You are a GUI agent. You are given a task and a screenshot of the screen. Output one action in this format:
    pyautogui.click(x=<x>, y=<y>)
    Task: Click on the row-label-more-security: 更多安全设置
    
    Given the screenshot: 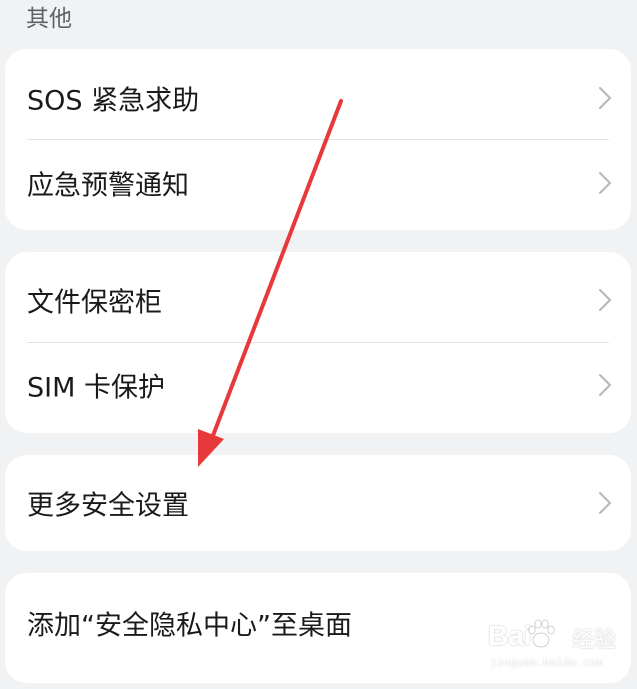 What is the action you would take?
    pyautogui.click(x=108, y=506)
    